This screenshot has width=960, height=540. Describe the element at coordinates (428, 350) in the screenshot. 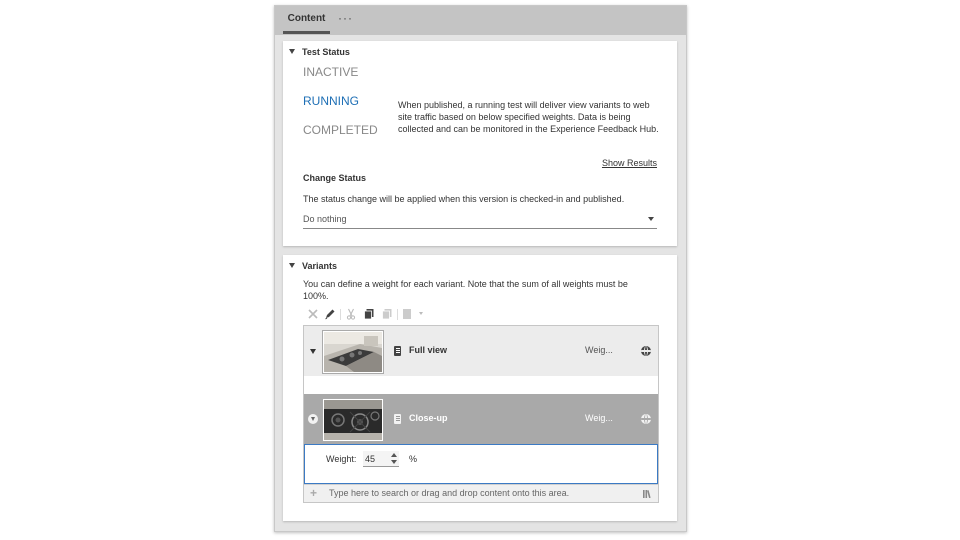

I see `variant-name: Full view` at that location.